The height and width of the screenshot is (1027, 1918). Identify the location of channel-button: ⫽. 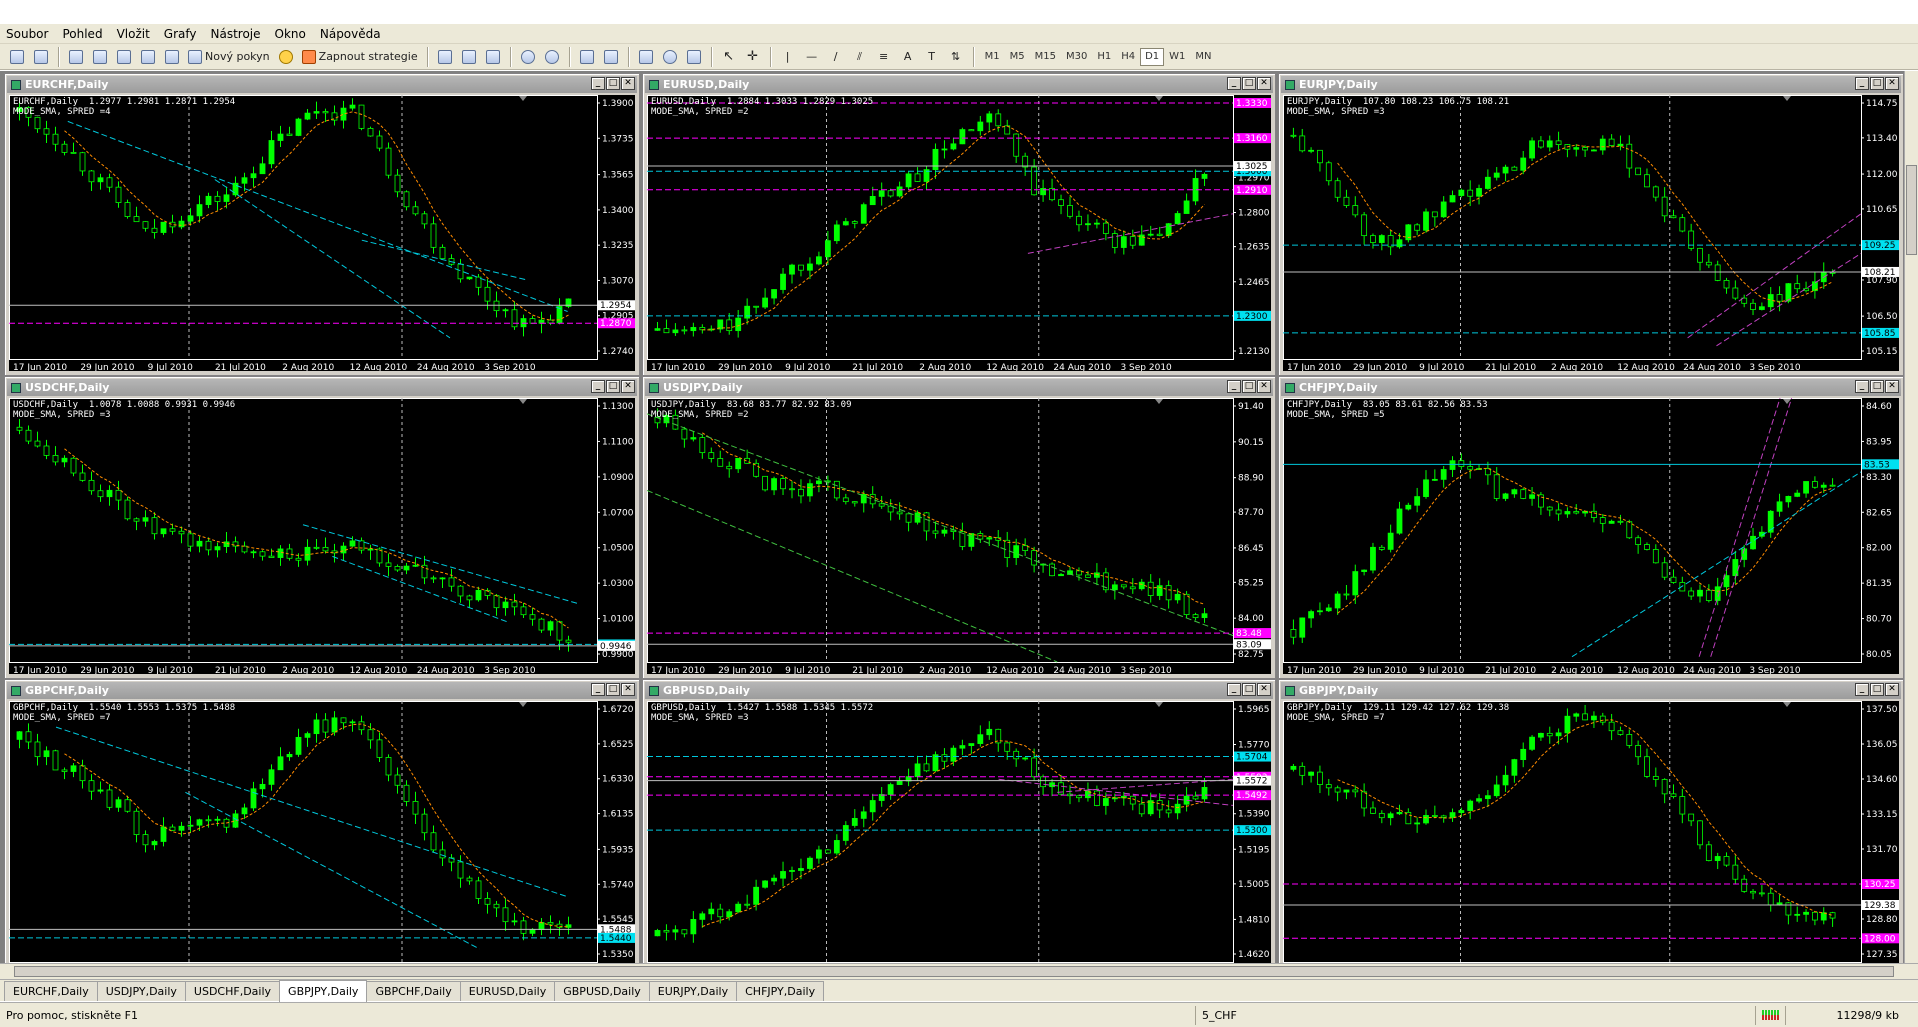
(860, 57).